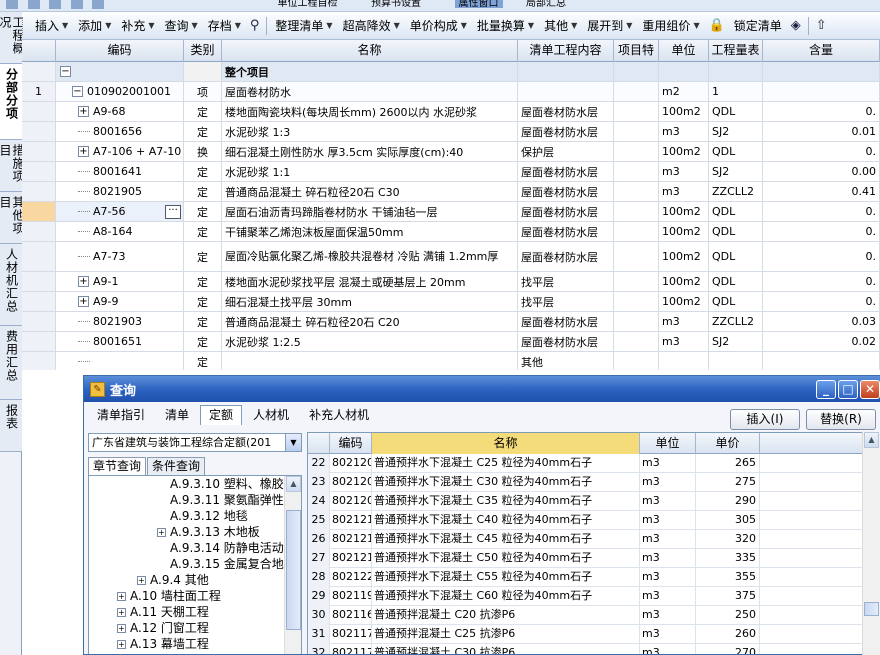 Image resolution: width=880 pixels, height=655 pixels. What do you see at coordinates (24, 25) in the screenshot?
I see `toolbar-grip` at bounding box center [24, 25].